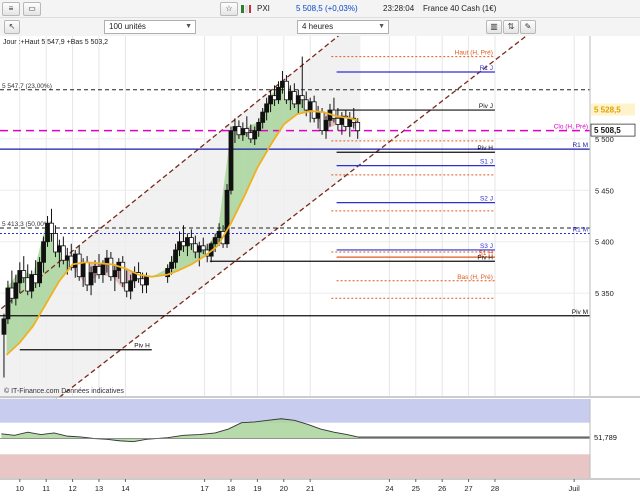 The image size is (640, 496). Describe the element at coordinates (27, 86) in the screenshot. I see `level-label: 5 547,7 (23,00%)` at that location.